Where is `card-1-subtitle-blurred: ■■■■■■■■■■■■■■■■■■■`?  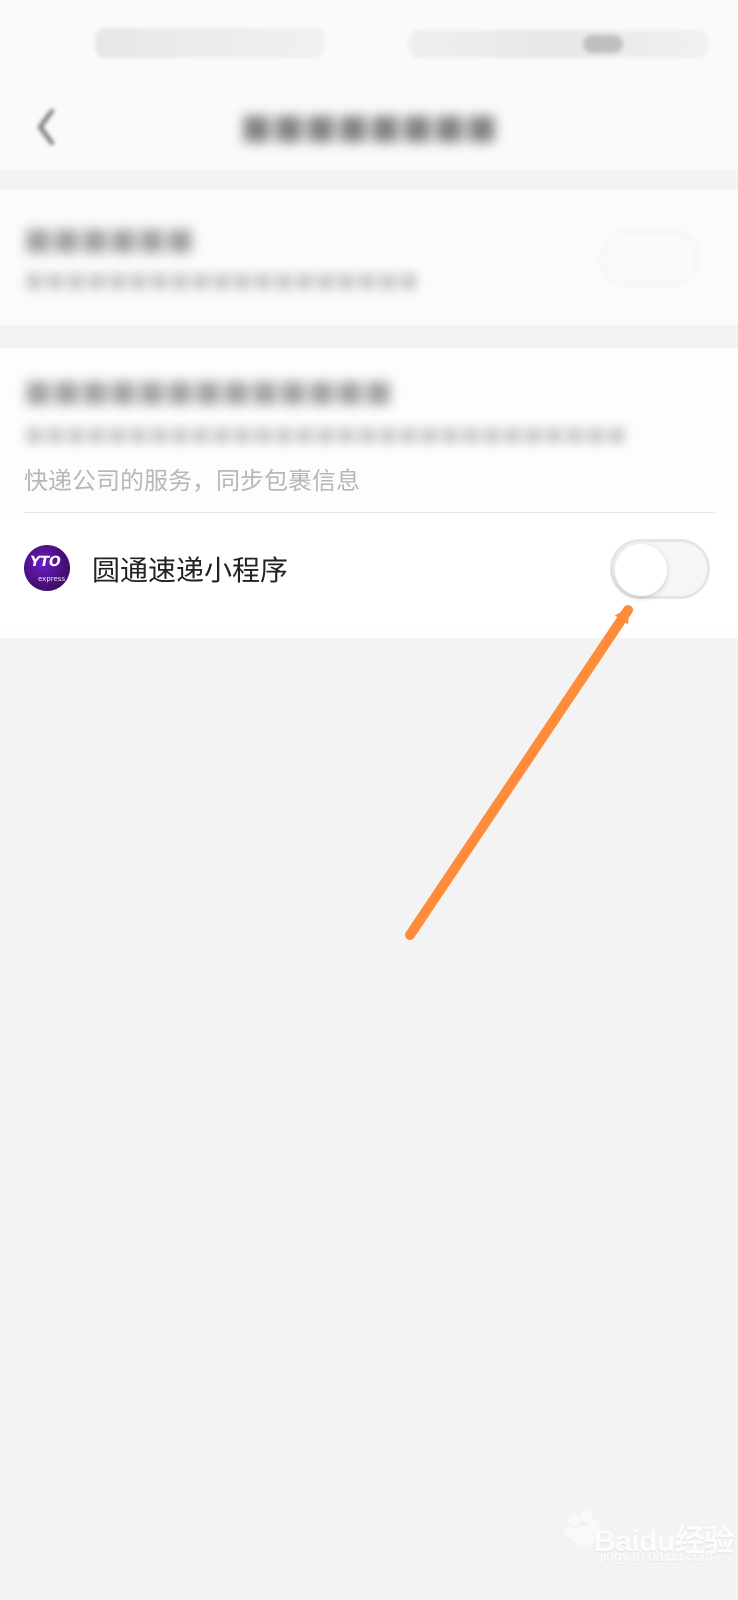
card-1-subtitle-blurred: ■■■■■■■■■■■■■■■■■■■ is located at coordinates (221, 280).